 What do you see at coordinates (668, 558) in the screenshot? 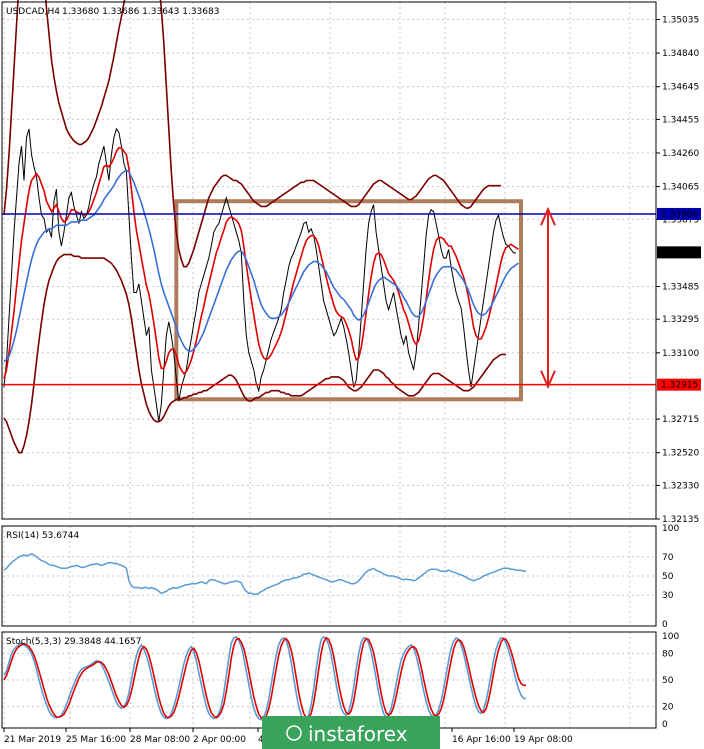
I see `rsi-tick-label: 70` at bounding box center [668, 558].